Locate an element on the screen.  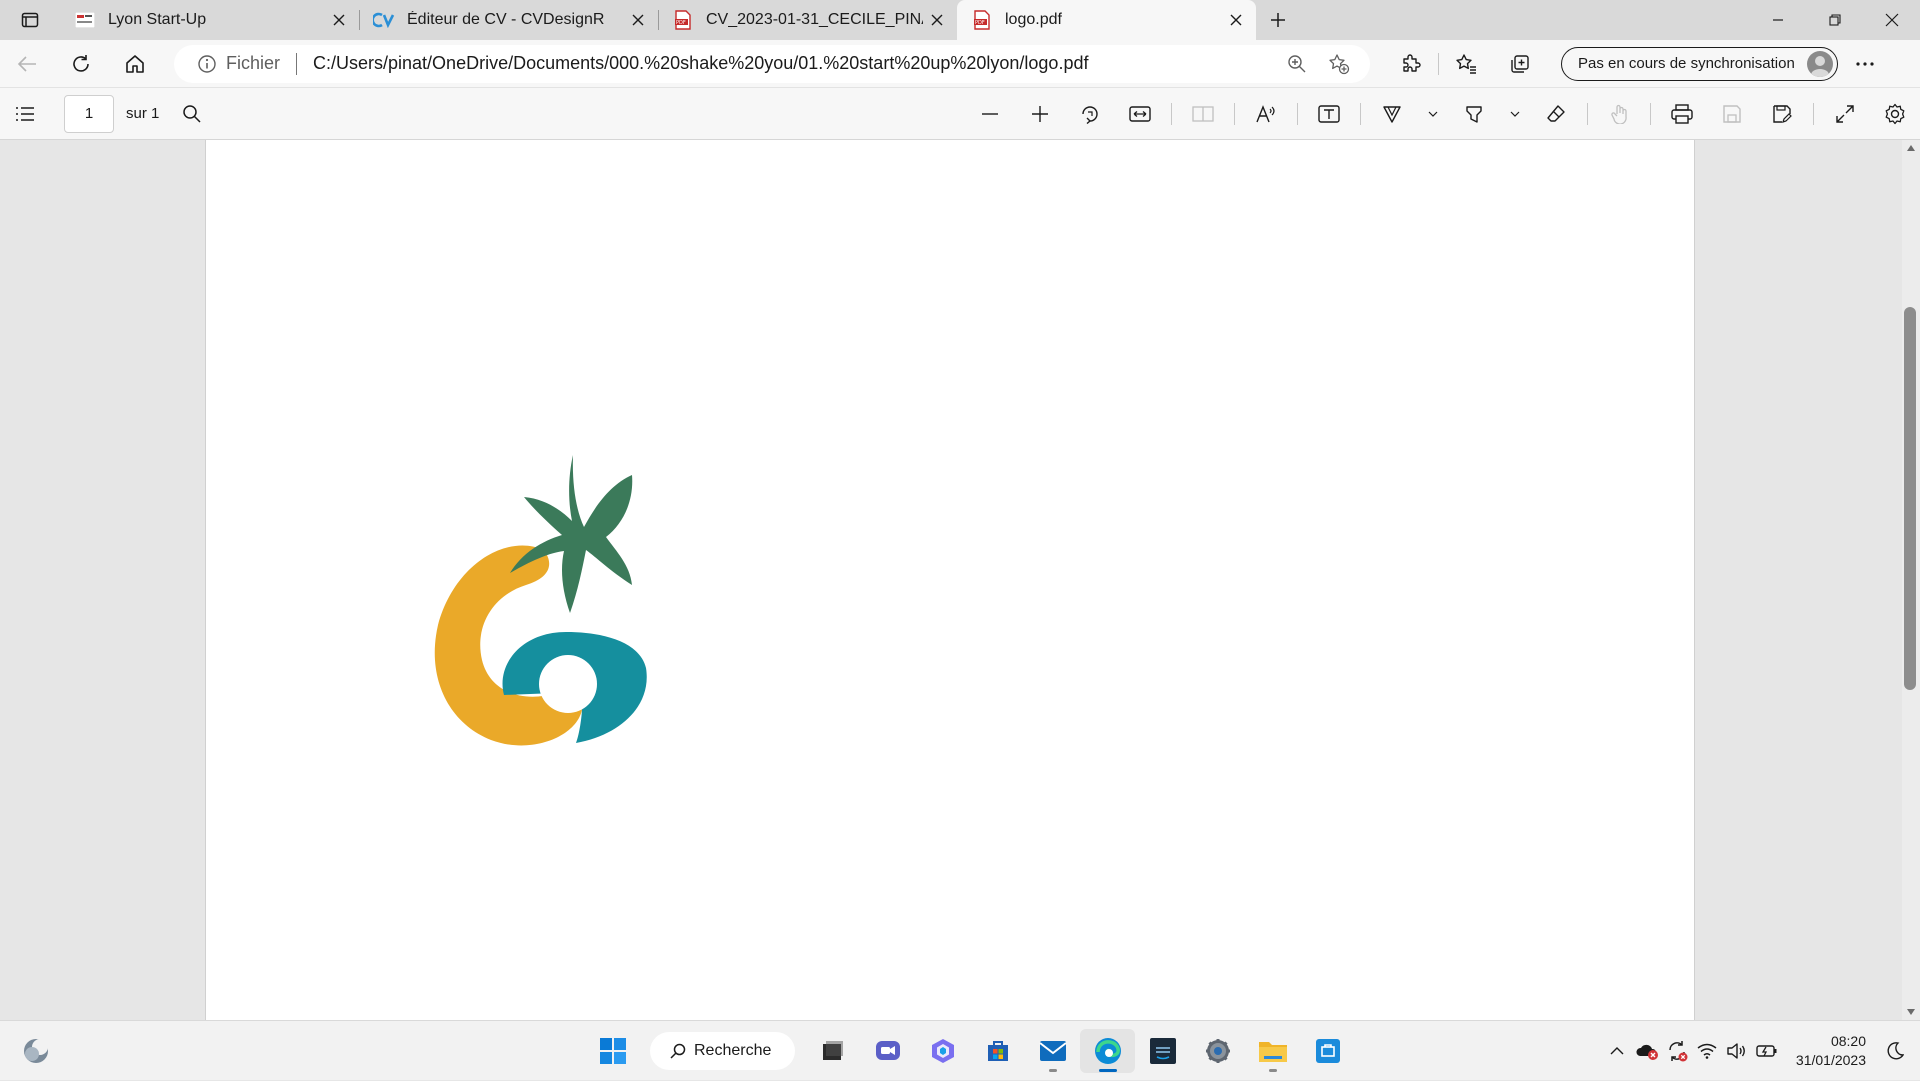
back-arrow-icon is located at coordinates (26, 63).